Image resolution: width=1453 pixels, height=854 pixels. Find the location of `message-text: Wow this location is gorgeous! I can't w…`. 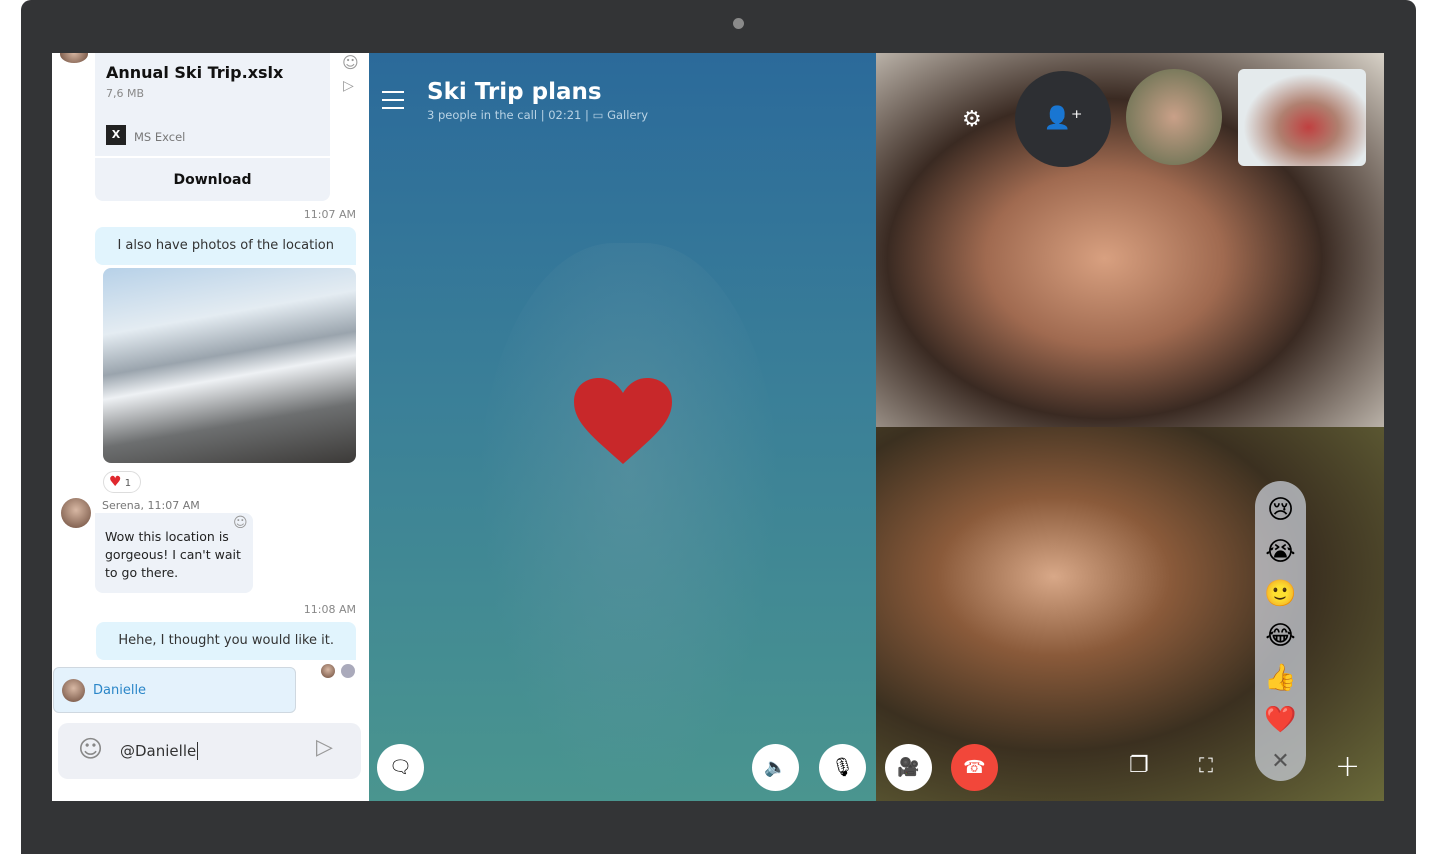

message-text: Wow this location is gorgeous! I can't w… is located at coordinates (173, 554).